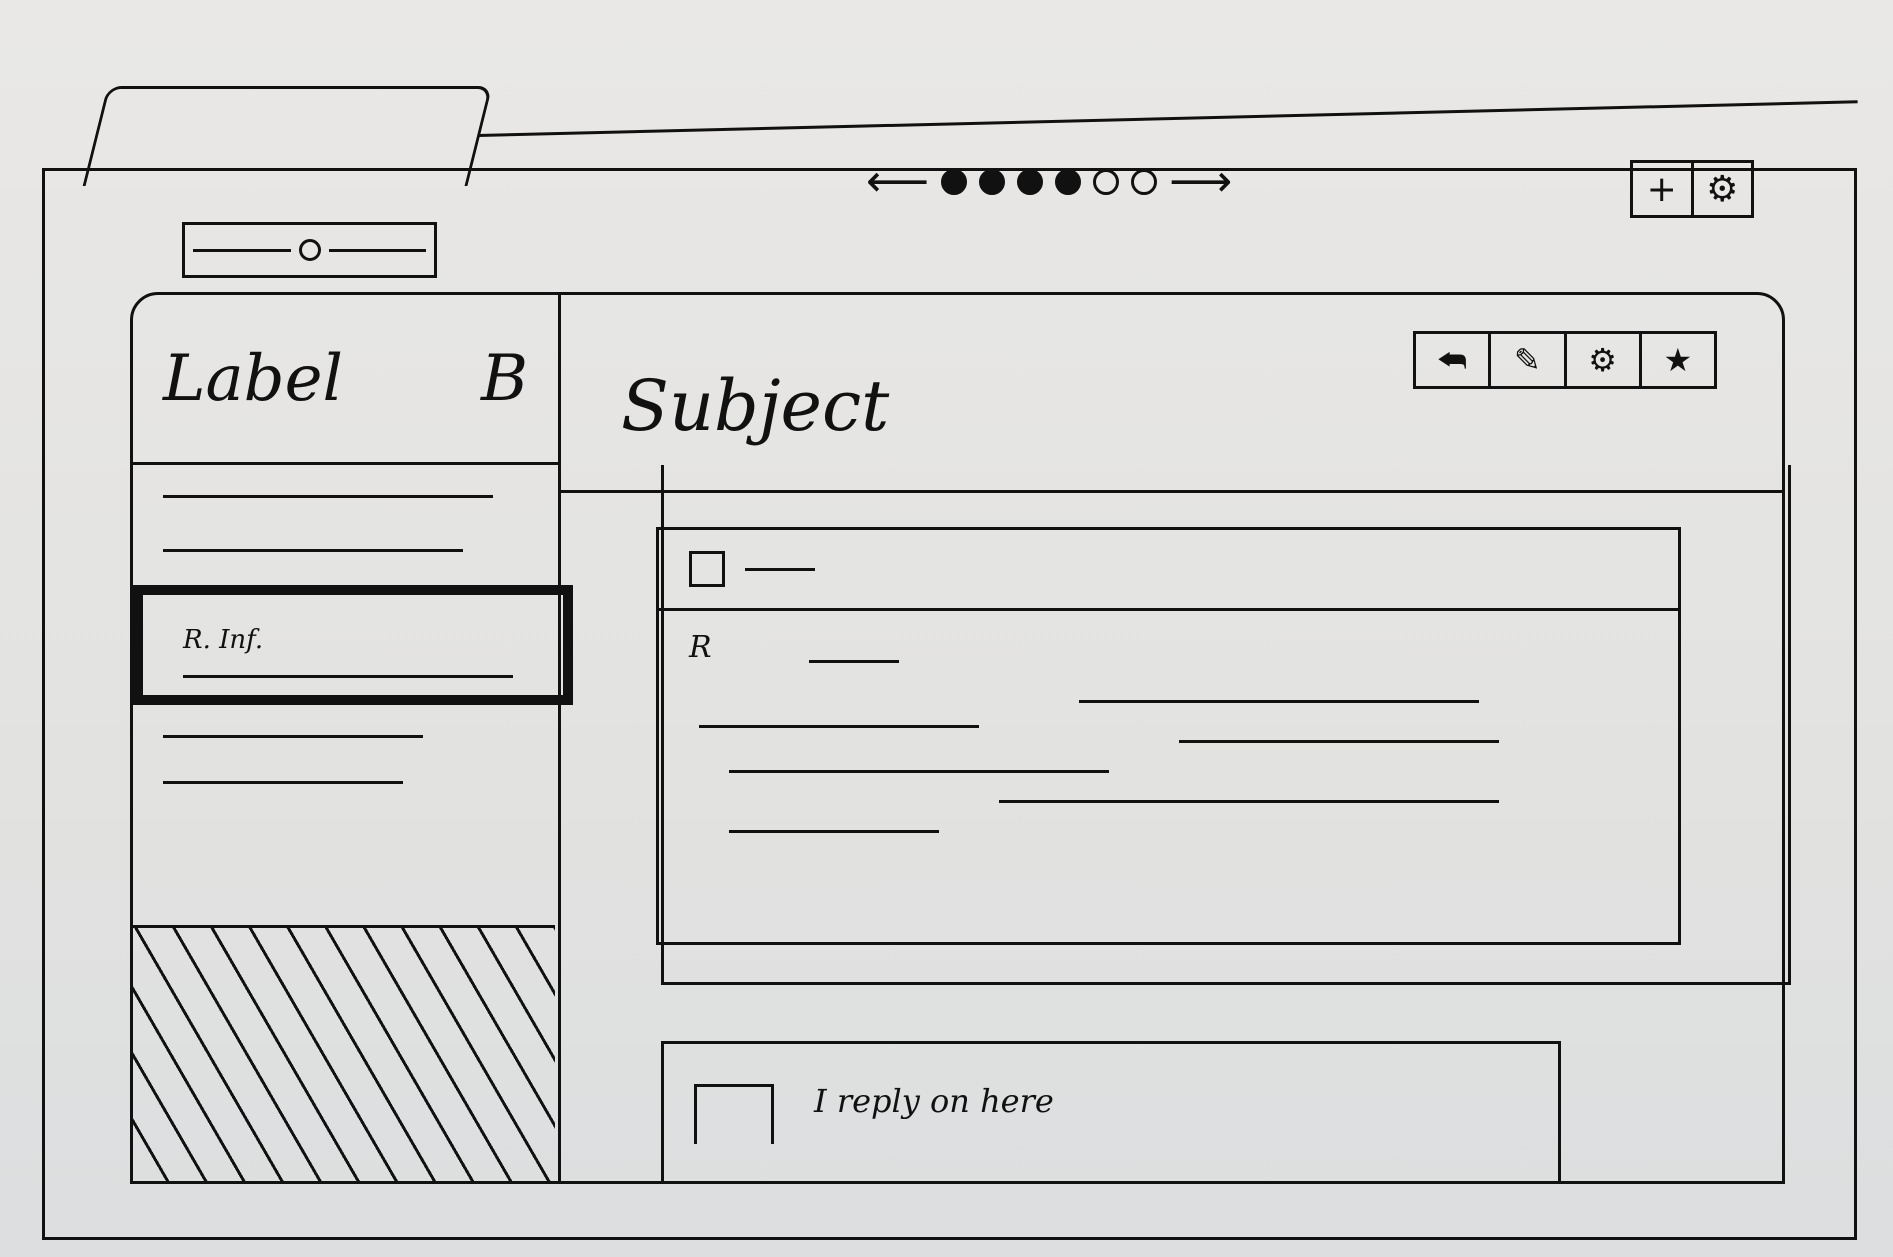  I want to click on message-subject: Subject, so click(755, 406).